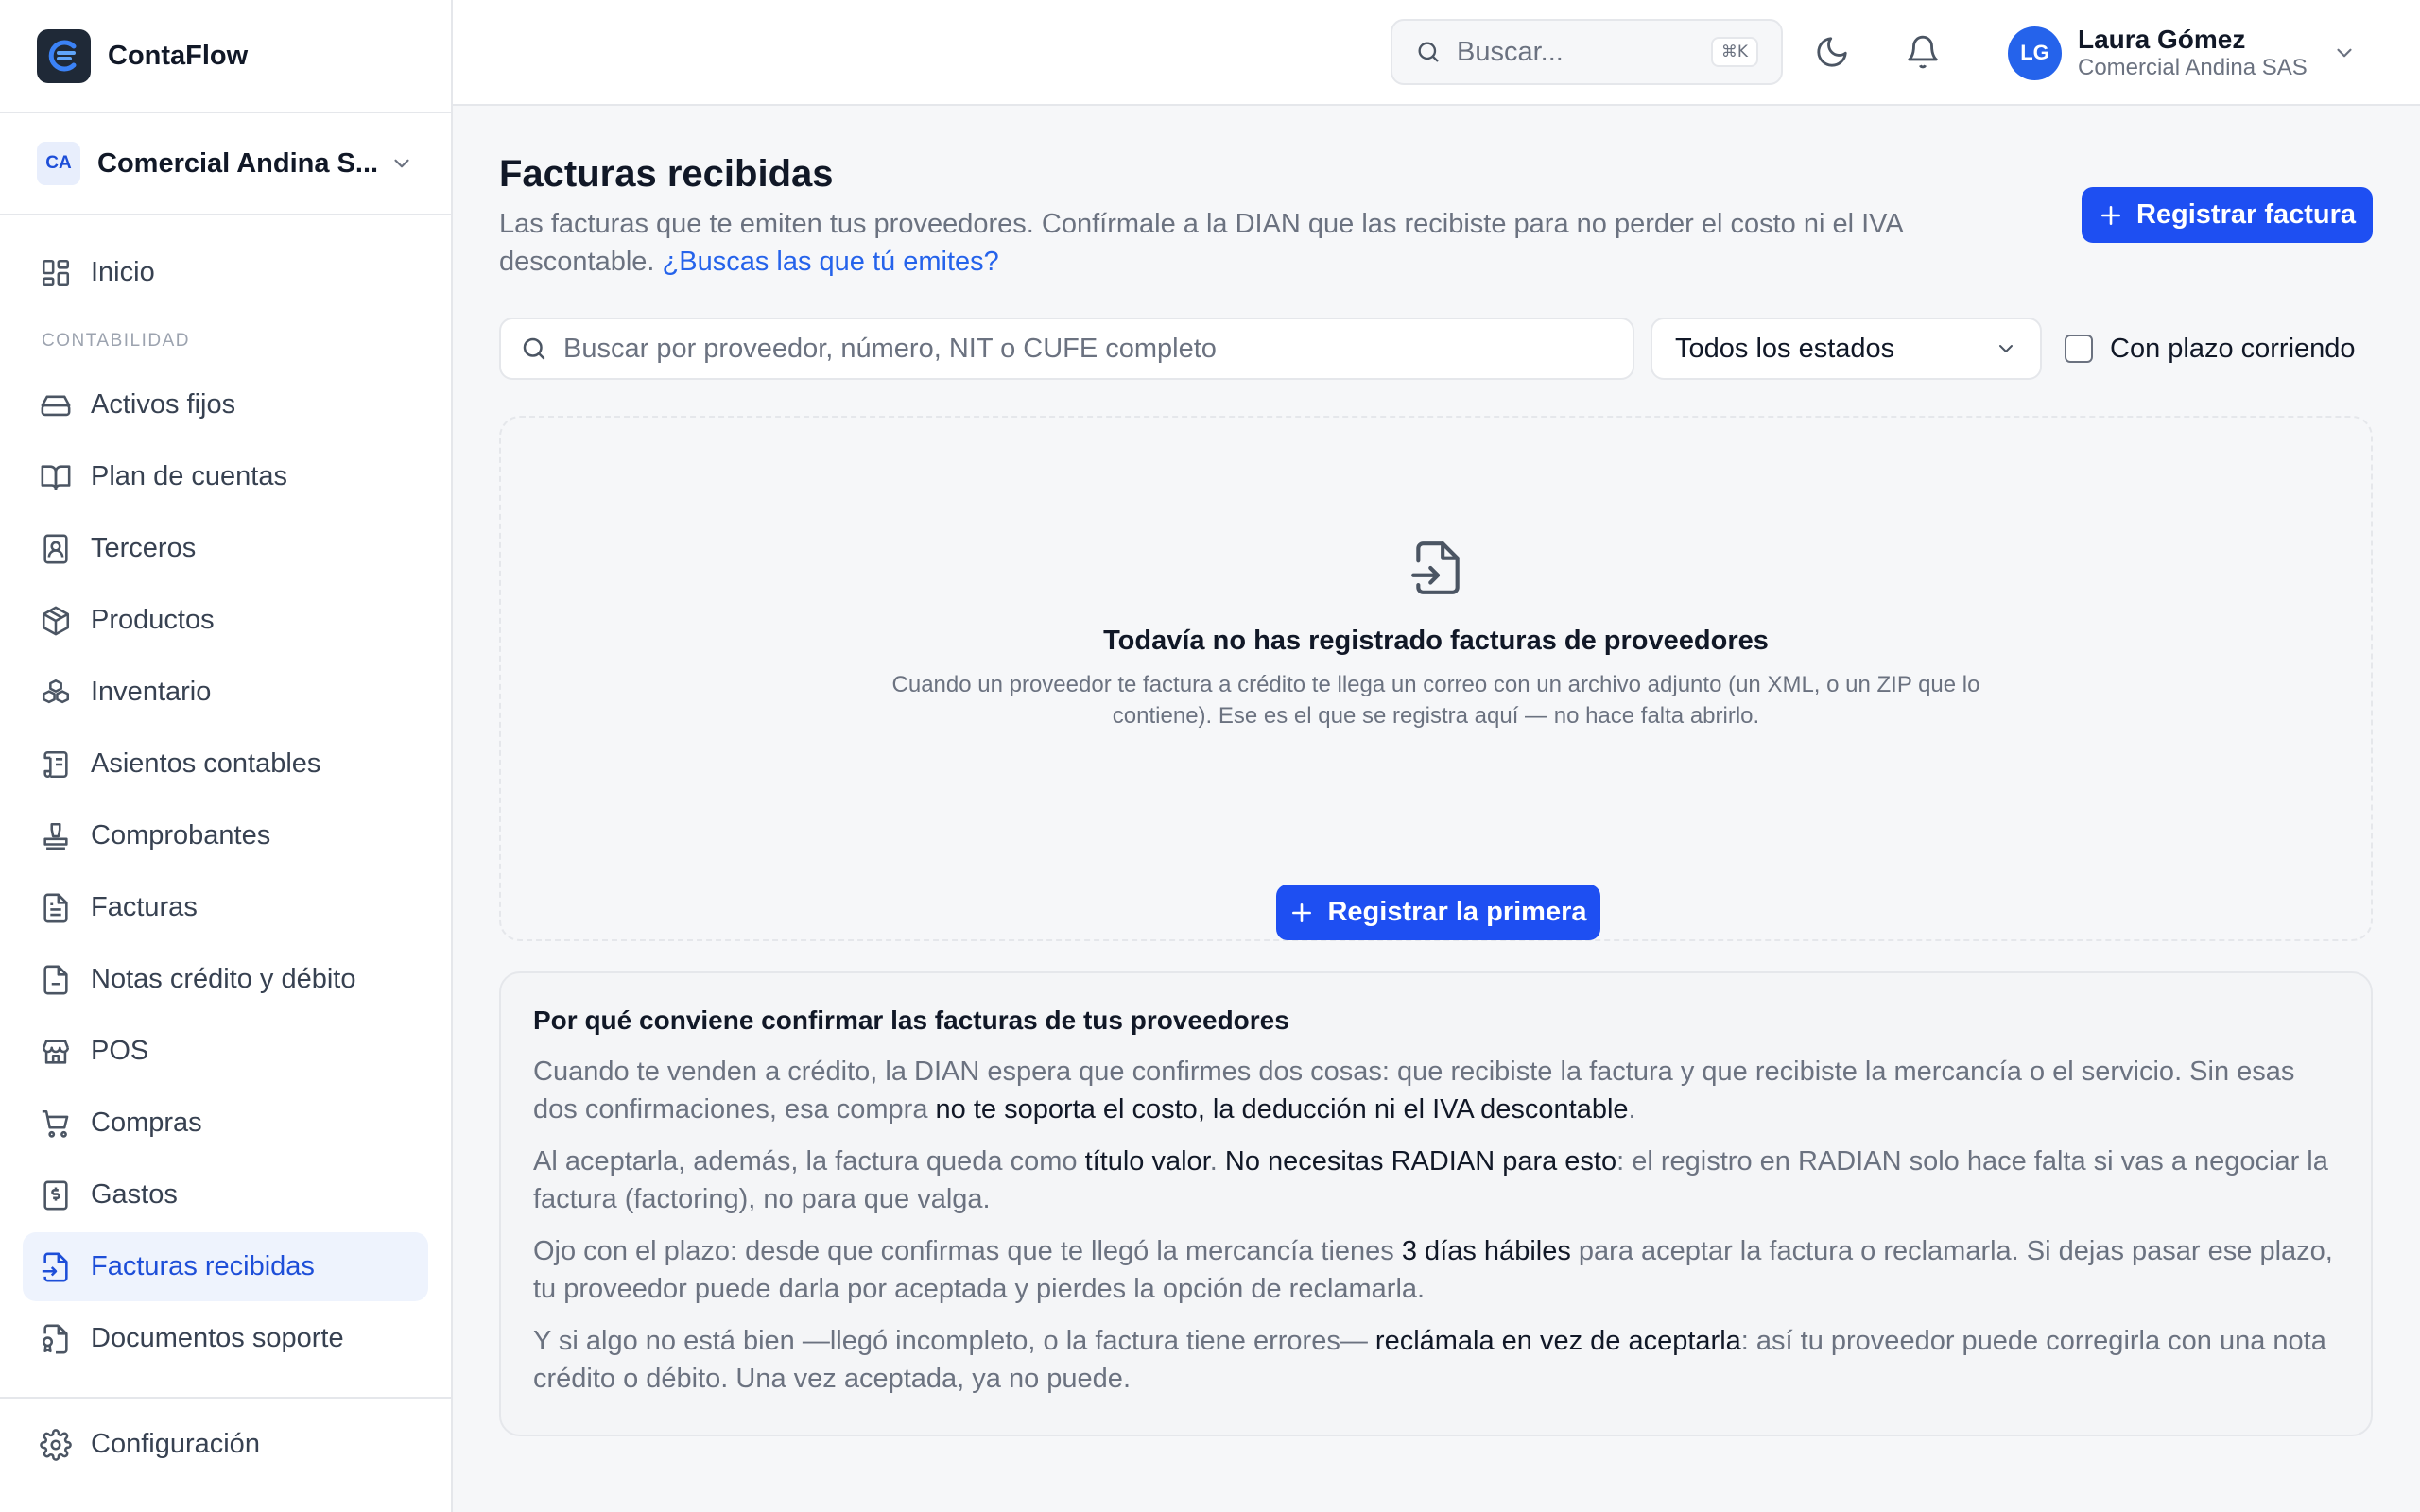 This screenshot has height=1512, width=2420. Describe the element at coordinates (1558, 1341) in the screenshot. I see `info-emphasis: reclámala en vez de aceptarla` at that location.